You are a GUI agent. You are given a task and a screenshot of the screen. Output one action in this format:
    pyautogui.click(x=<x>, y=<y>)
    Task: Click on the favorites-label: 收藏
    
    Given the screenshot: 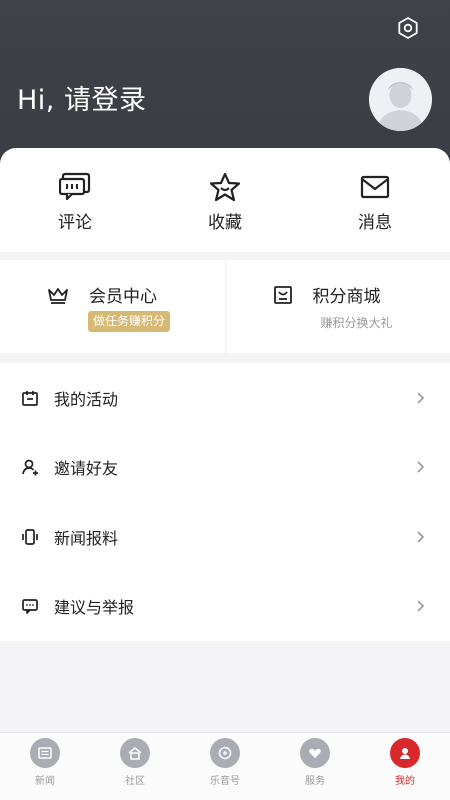 What is the action you would take?
    pyautogui.click(x=225, y=223)
    